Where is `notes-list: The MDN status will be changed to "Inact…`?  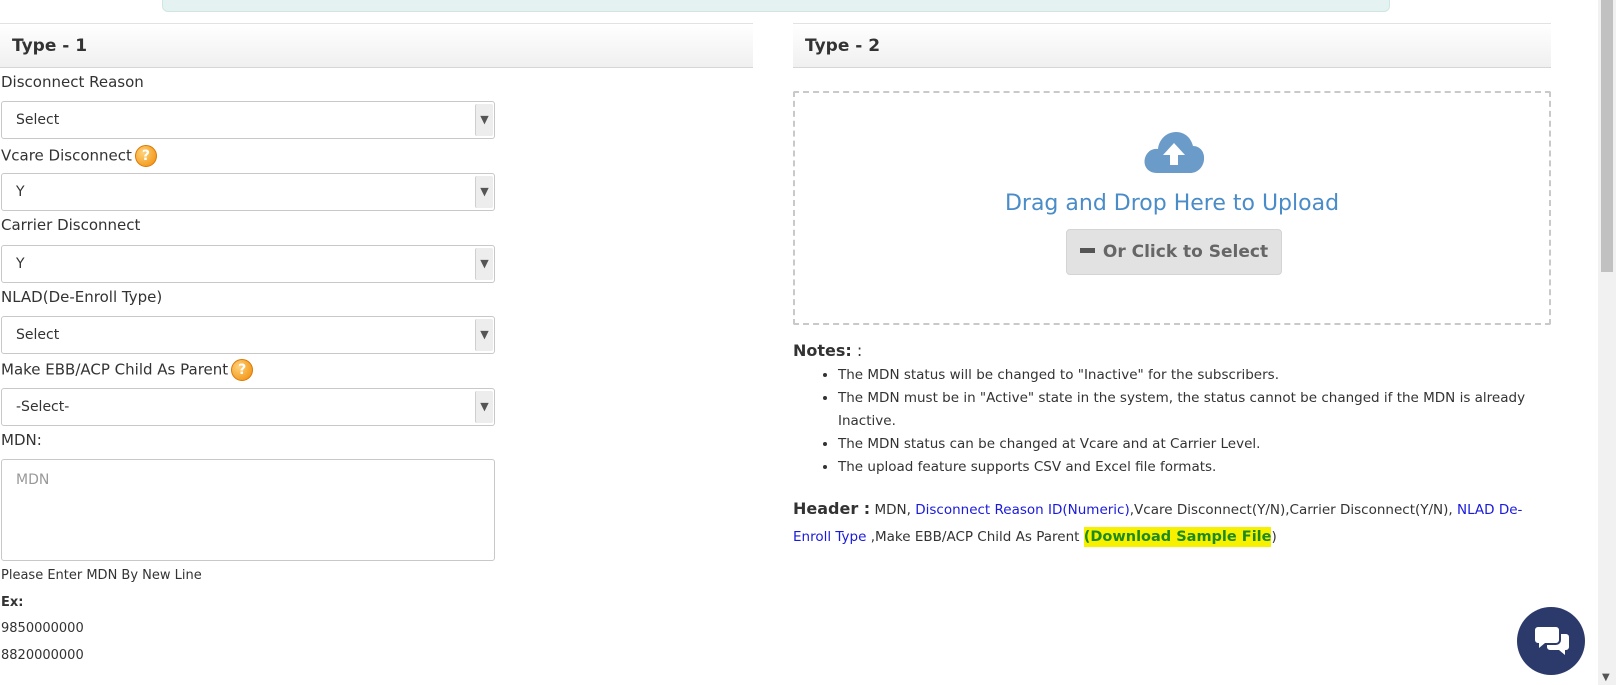 notes-list: The MDN status will be changed to "Inact… is located at coordinates (1173, 421).